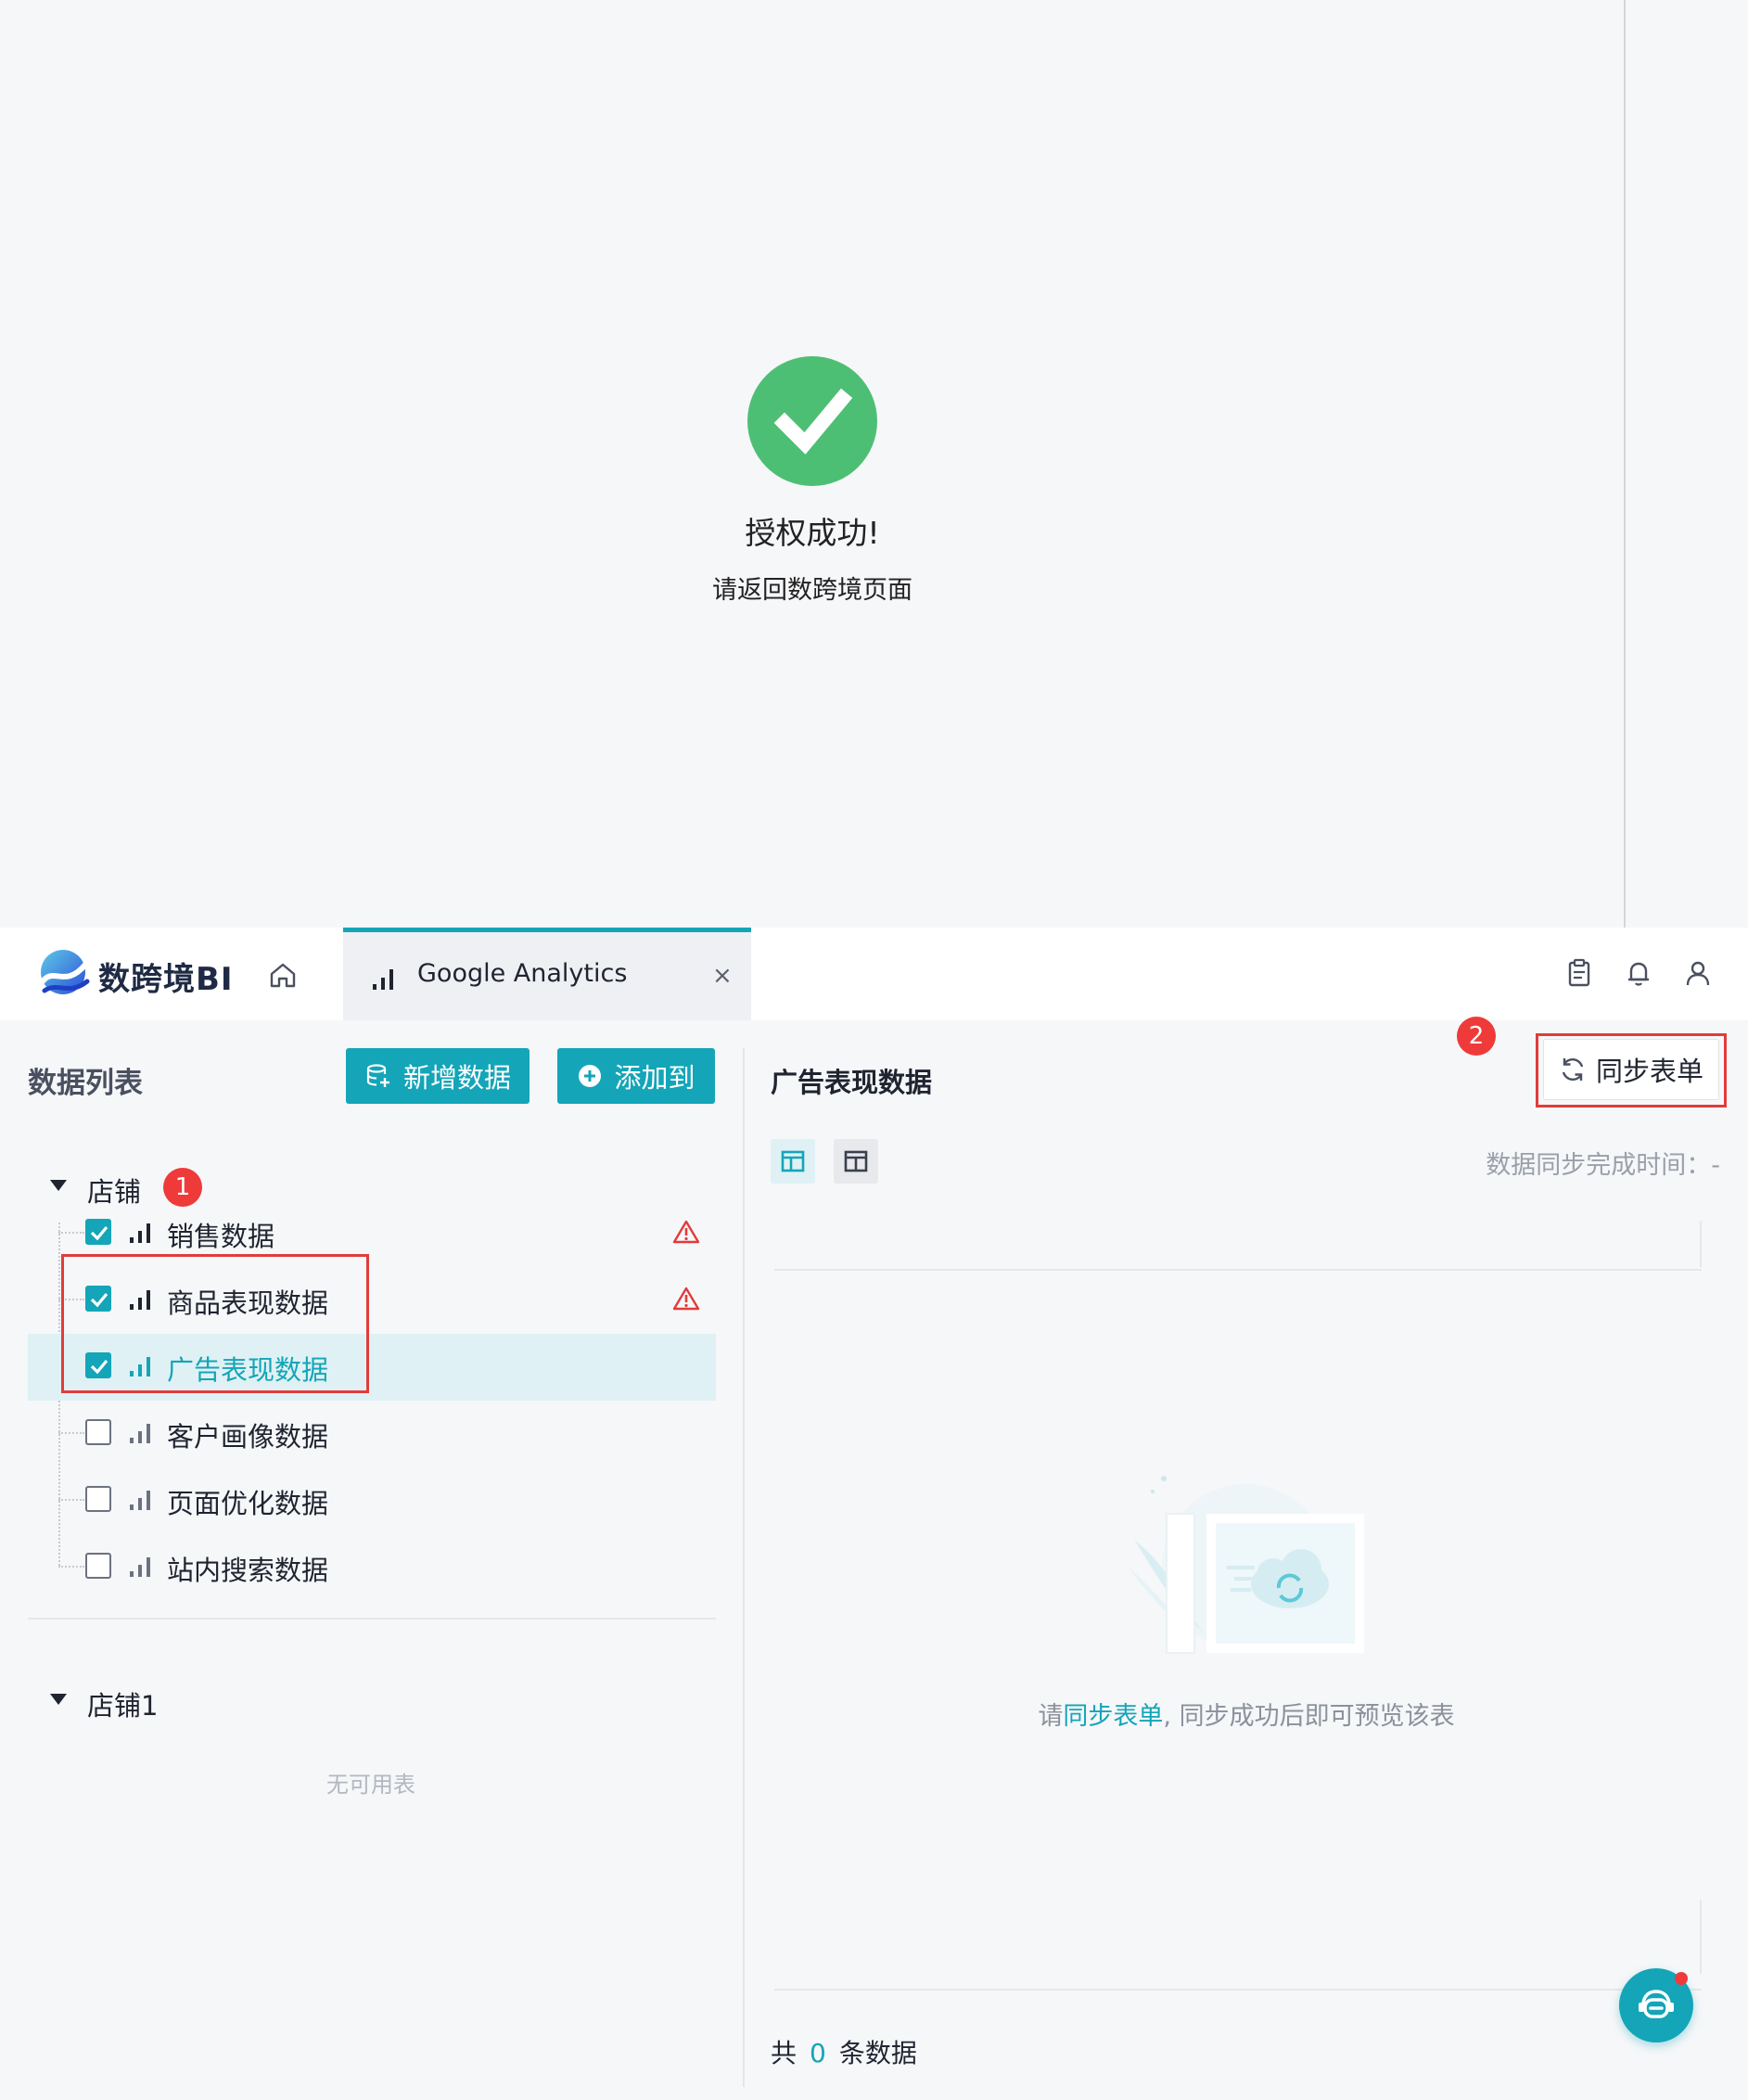 Image resolution: width=1748 pixels, height=2100 pixels. What do you see at coordinates (85, 1083) in the screenshot?
I see `panel-title: 数据列表` at bounding box center [85, 1083].